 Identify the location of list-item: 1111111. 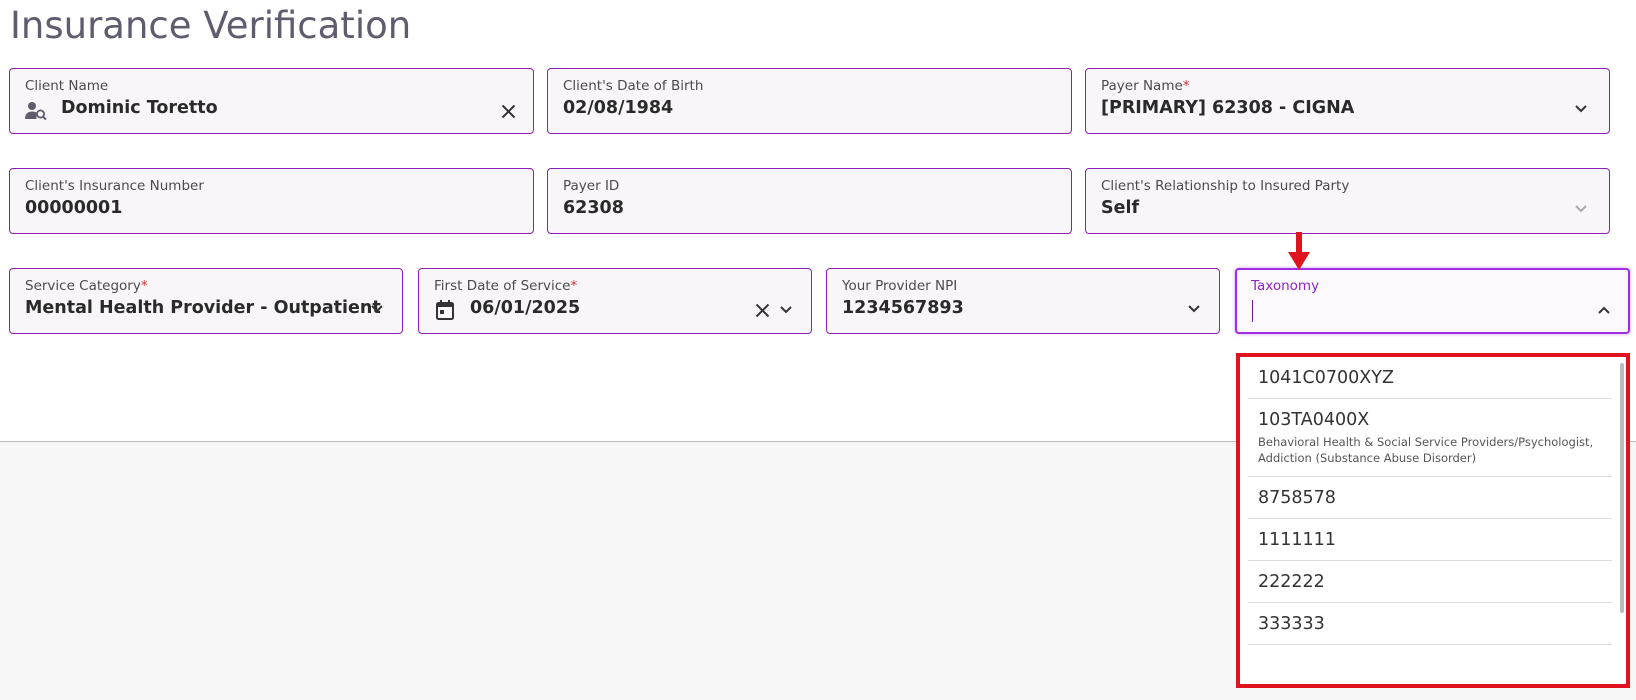
(1430, 540).